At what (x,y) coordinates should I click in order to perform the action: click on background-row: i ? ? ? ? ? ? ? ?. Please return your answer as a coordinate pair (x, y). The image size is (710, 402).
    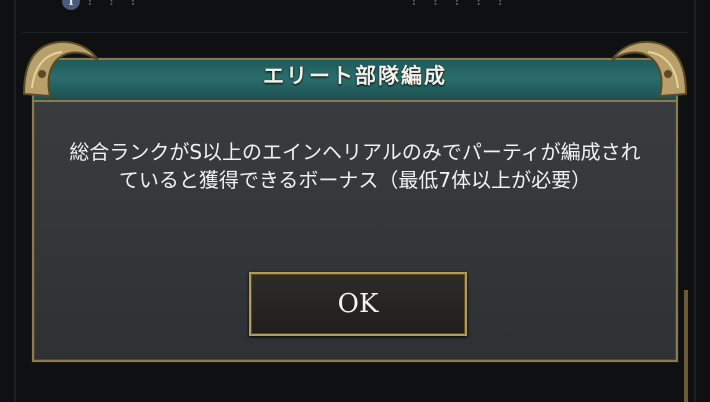
    Looking at the image, I should click on (355, 16).